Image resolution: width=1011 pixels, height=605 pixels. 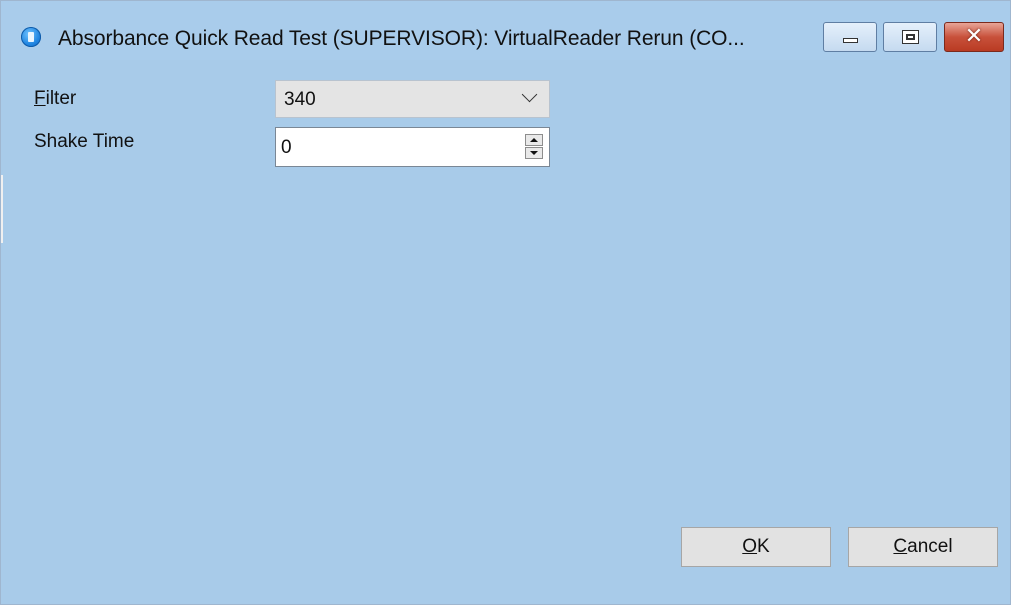 I want to click on restore-icon, so click(x=910, y=37).